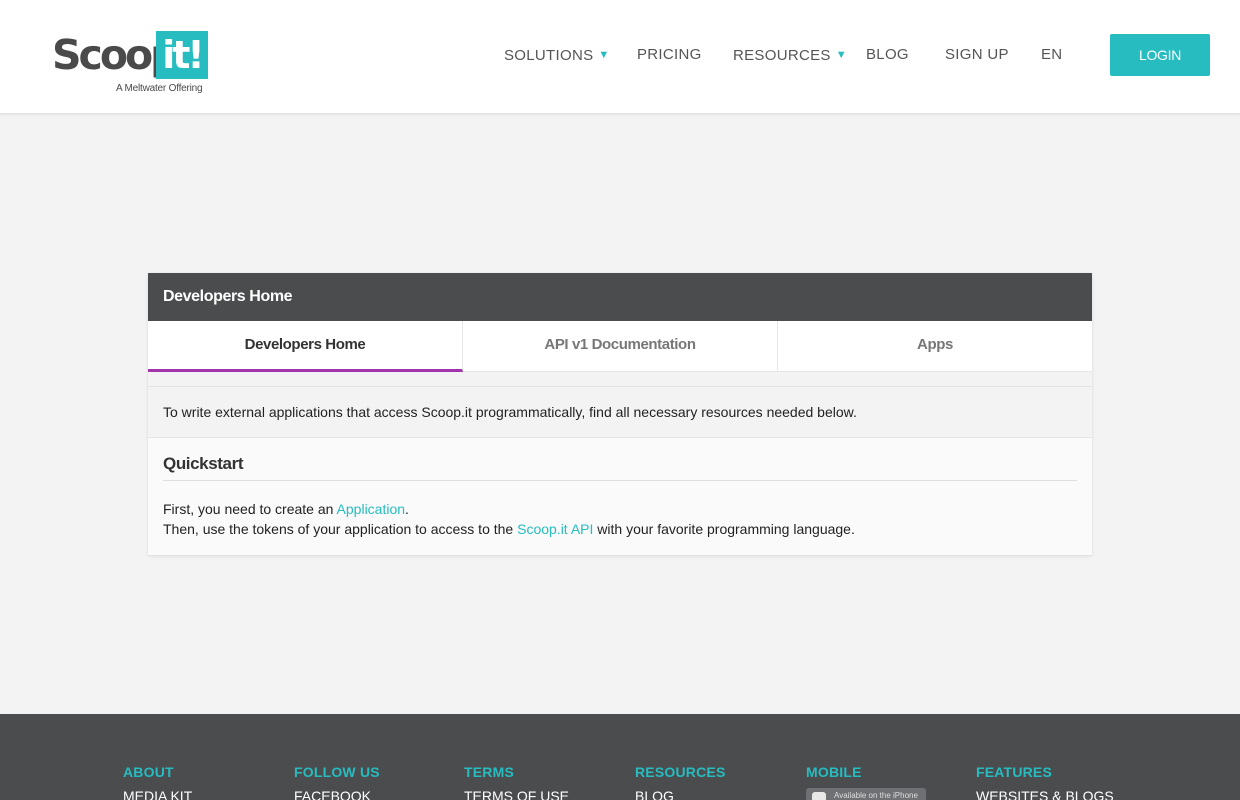  I want to click on footer-link: MEDIA KIT, so click(203, 794).